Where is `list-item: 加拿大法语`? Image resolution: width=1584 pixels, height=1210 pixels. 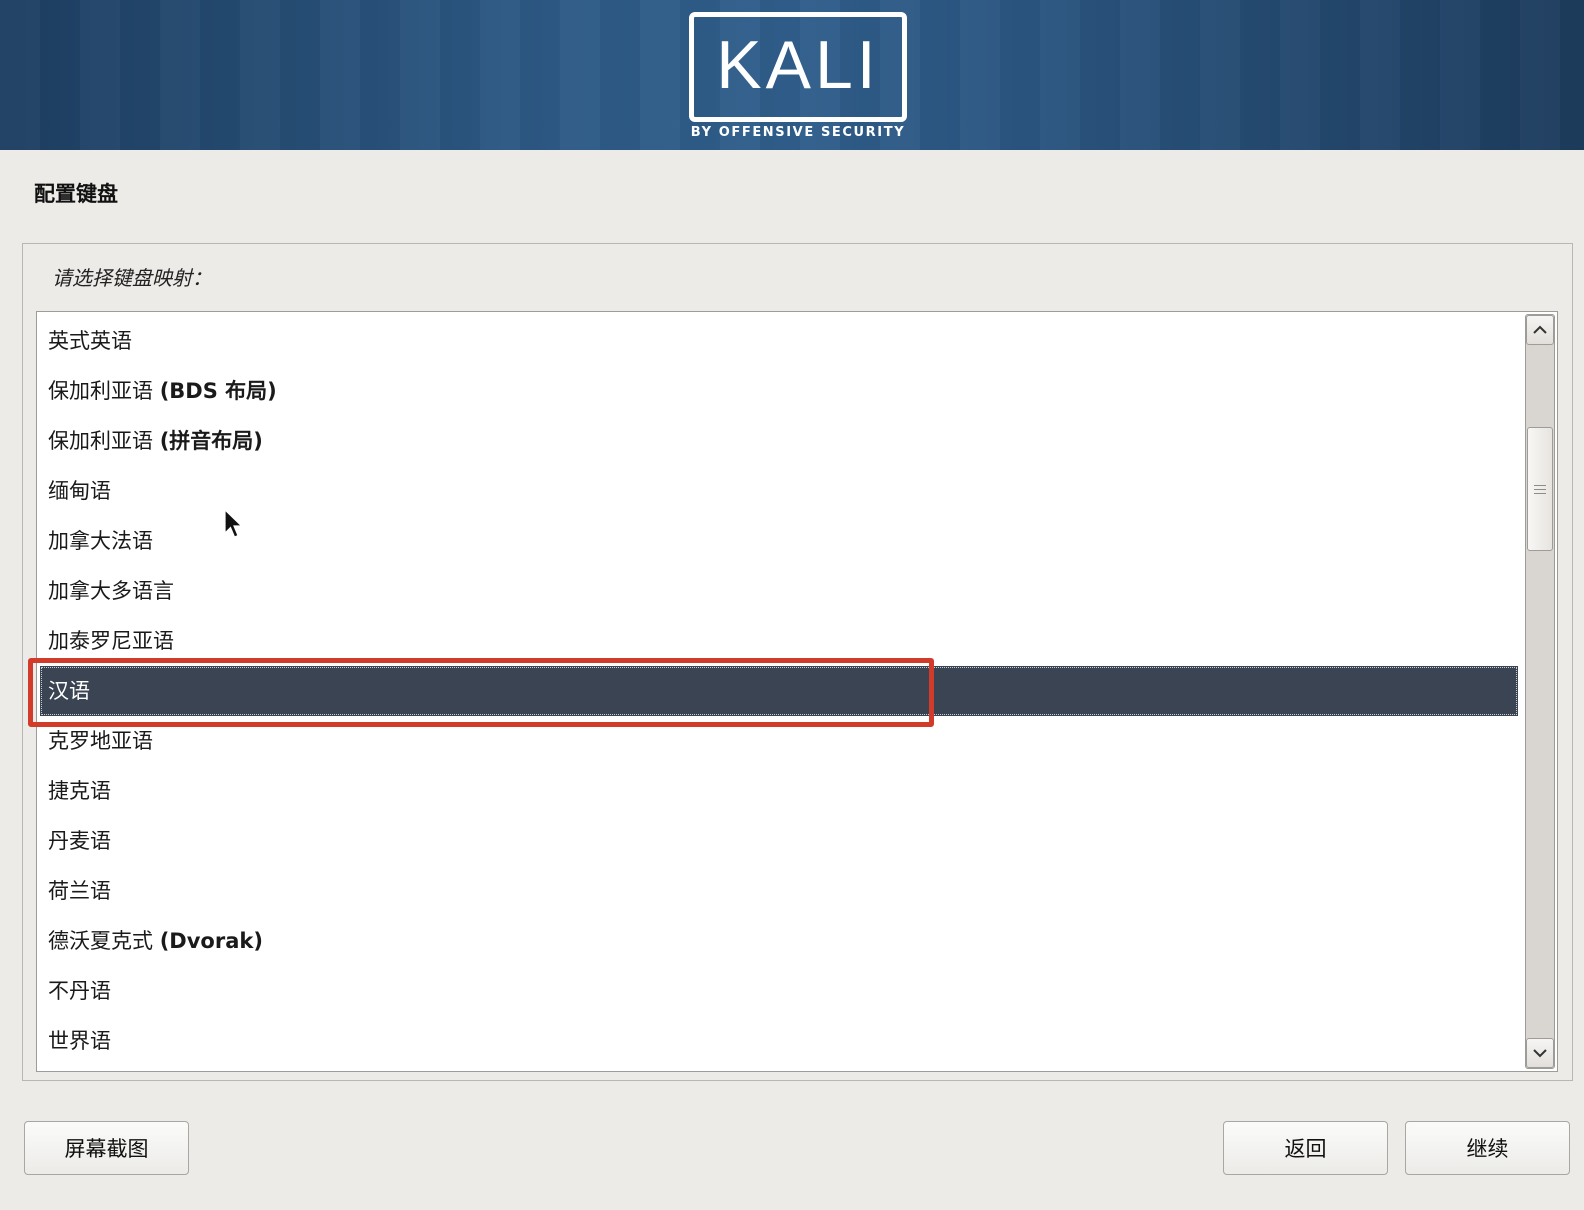 list-item: 加拿大法语 is located at coordinates (778, 541).